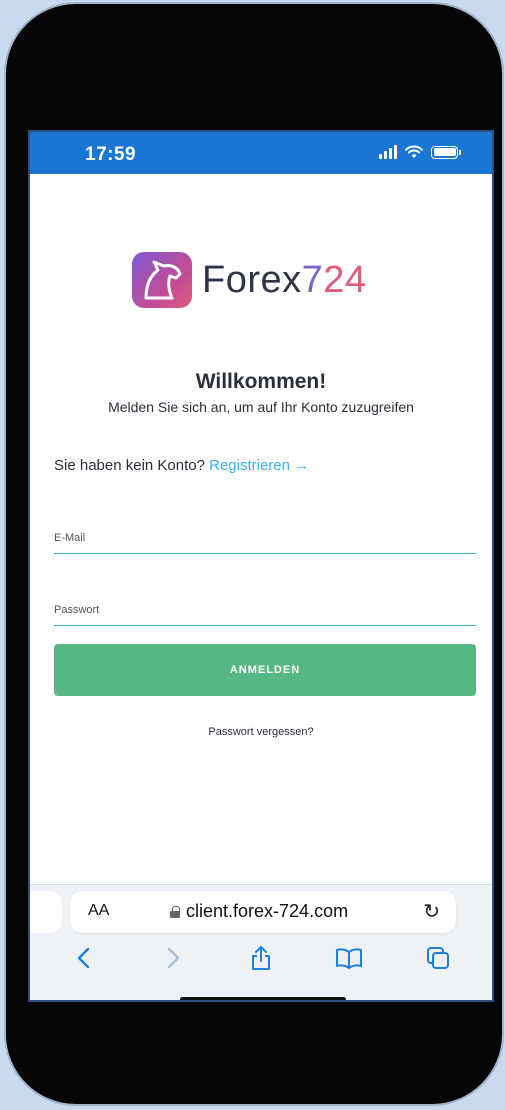 The width and height of the screenshot is (505, 1110). I want to click on browser-nav-row, so click(261, 961).